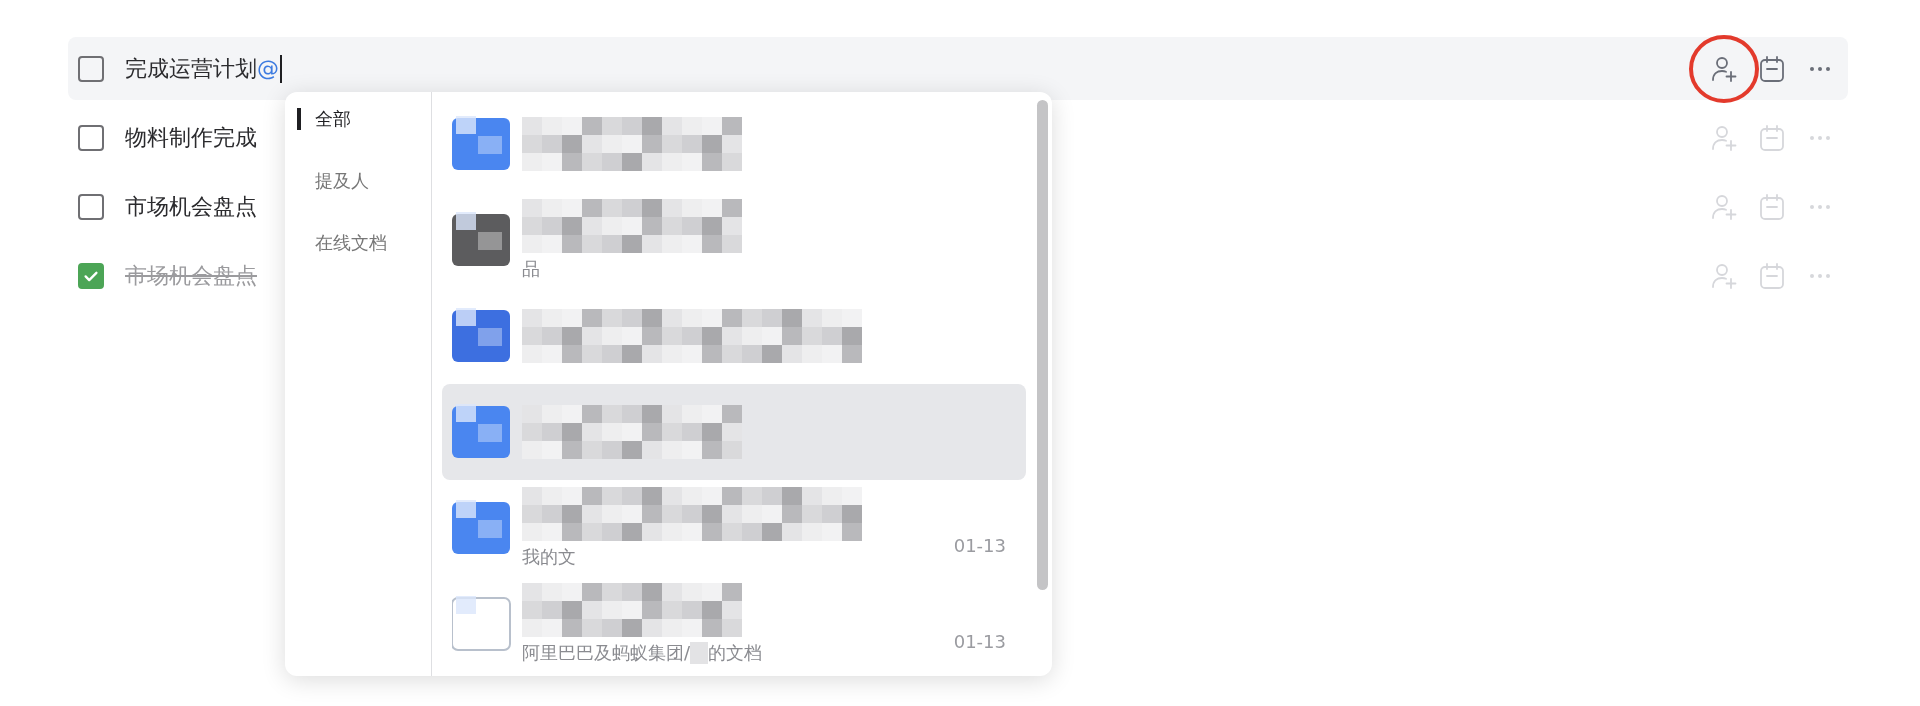 This screenshot has width=1920, height=706. I want to click on list-item, so click(734, 432).